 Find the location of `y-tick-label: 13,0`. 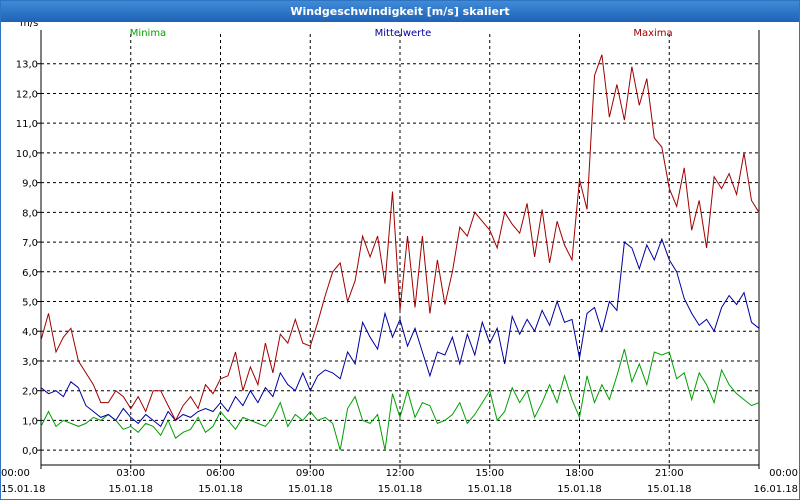

y-tick-label: 13,0 is located at coordinates (27, 65).